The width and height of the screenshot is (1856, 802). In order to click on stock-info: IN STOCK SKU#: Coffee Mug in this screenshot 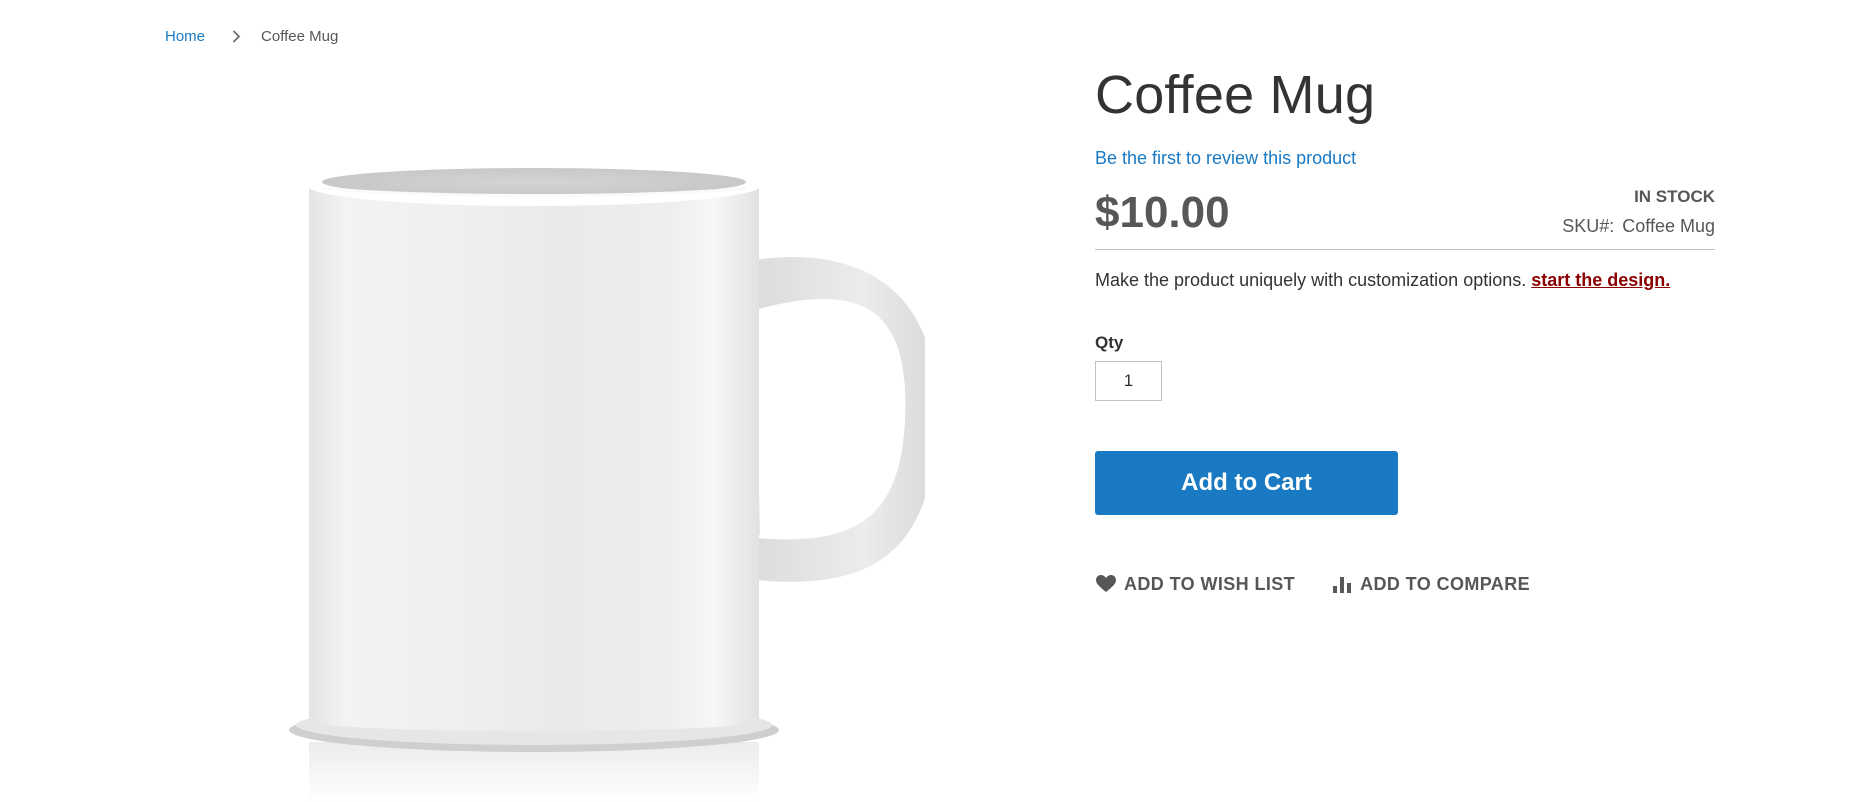, I will do `click(1638, 212)`.